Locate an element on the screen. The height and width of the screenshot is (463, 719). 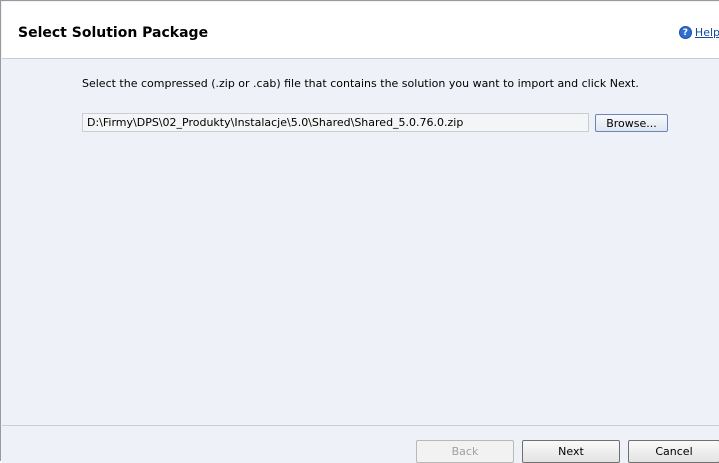
dialog-header: Select Solution Package ? Help is located at coordinates (360, 30).